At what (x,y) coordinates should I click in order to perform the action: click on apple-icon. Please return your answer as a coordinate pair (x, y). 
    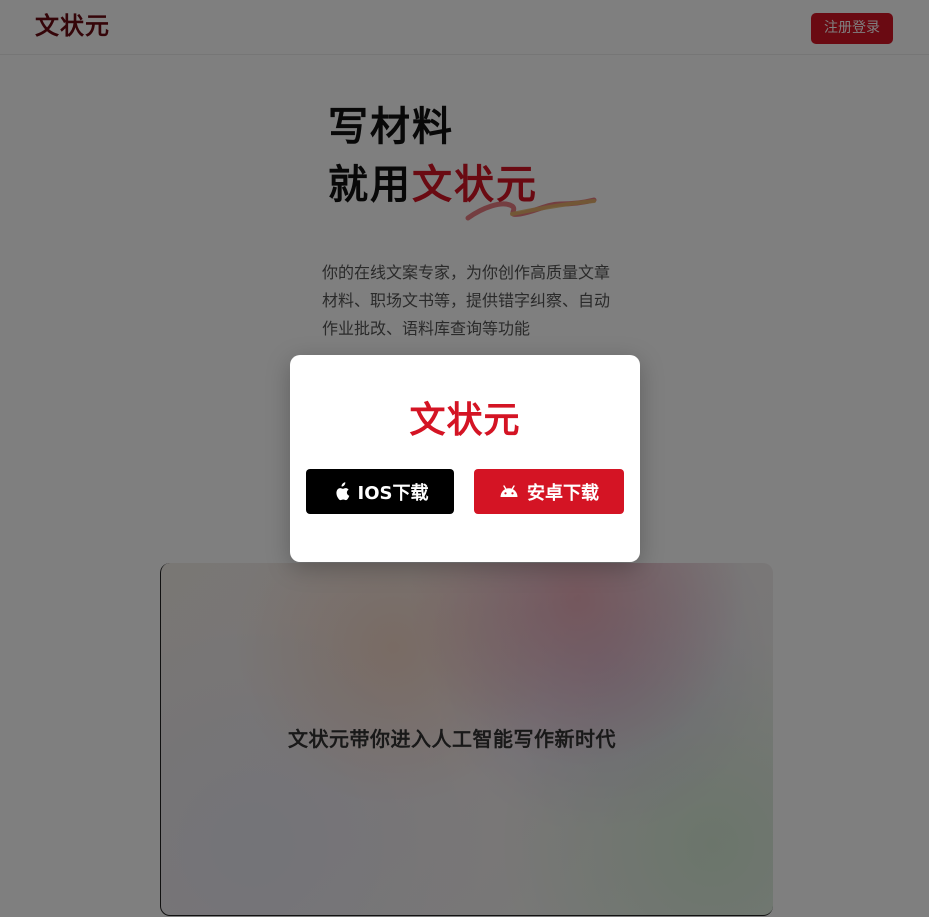
    Looking at the image, I should click on (341, 491).